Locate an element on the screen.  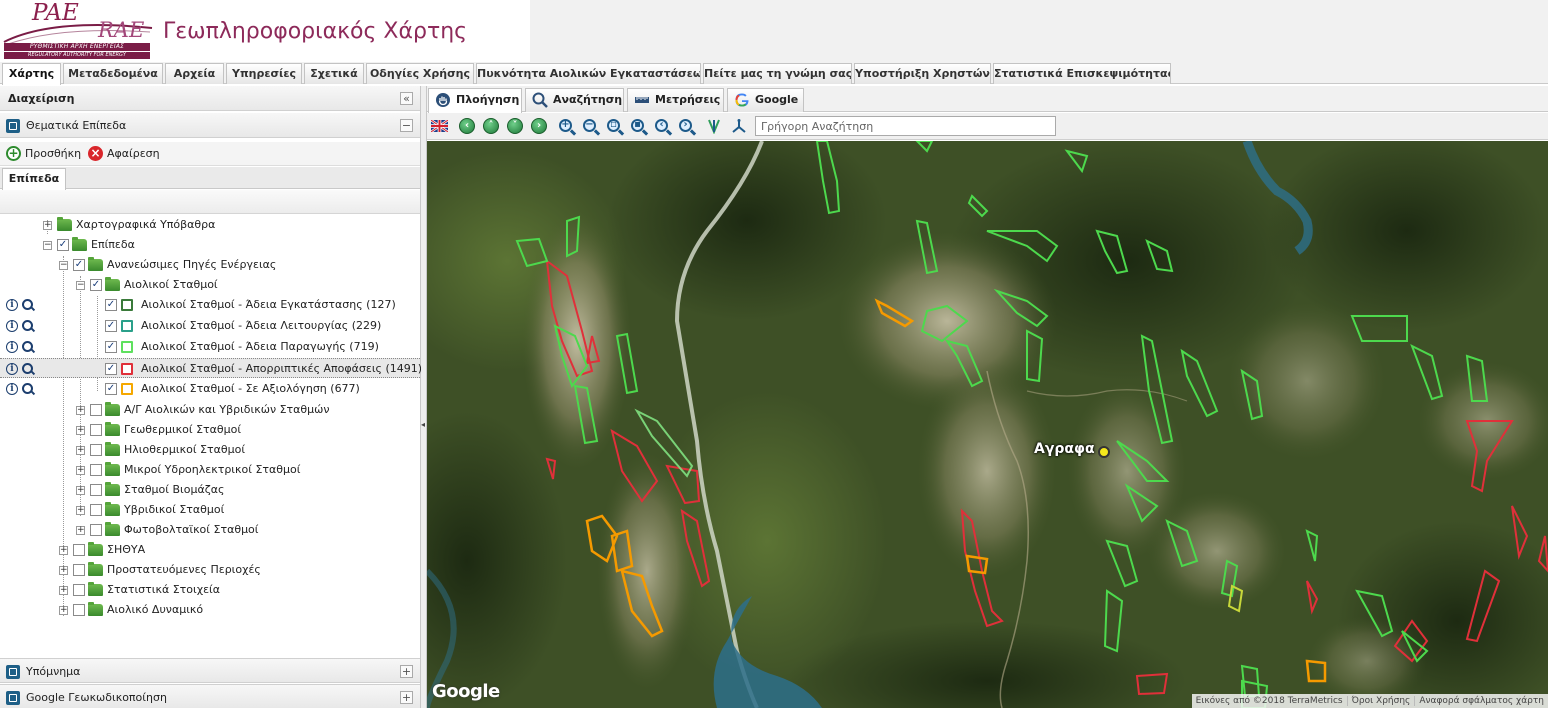
map-marker-icon is located at coordinates (1104, 452).